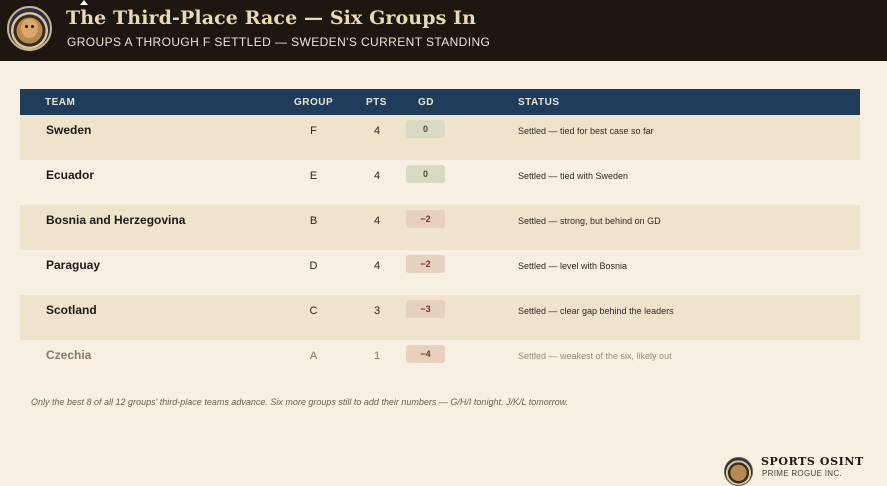 Image resolution: width=887 pixels, height=486 pixels. What do you see at coordinates (812, 461) in the screenshot?
I see `brand-name: SPORTS OSINT` at bounding box center [812, 461].